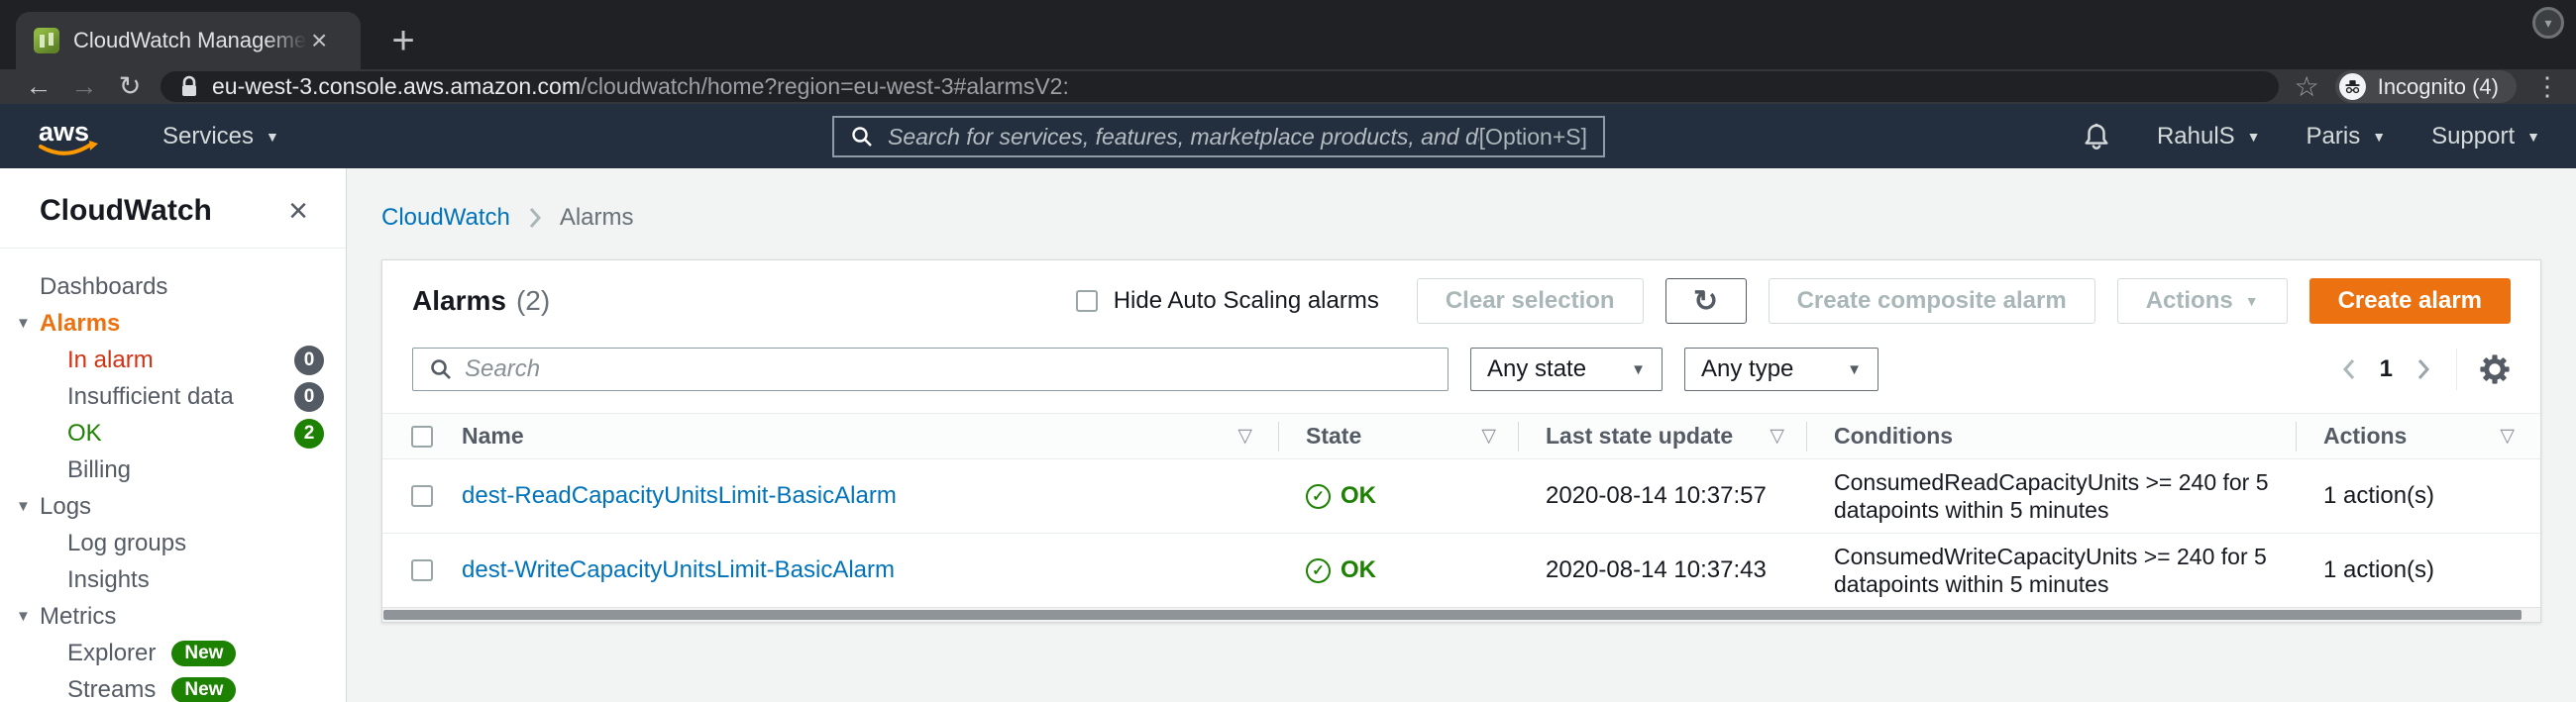 This screenshot has height=702, width=2576. I want to click on state-filter-select: Any state ▼, so click(1566, 369).